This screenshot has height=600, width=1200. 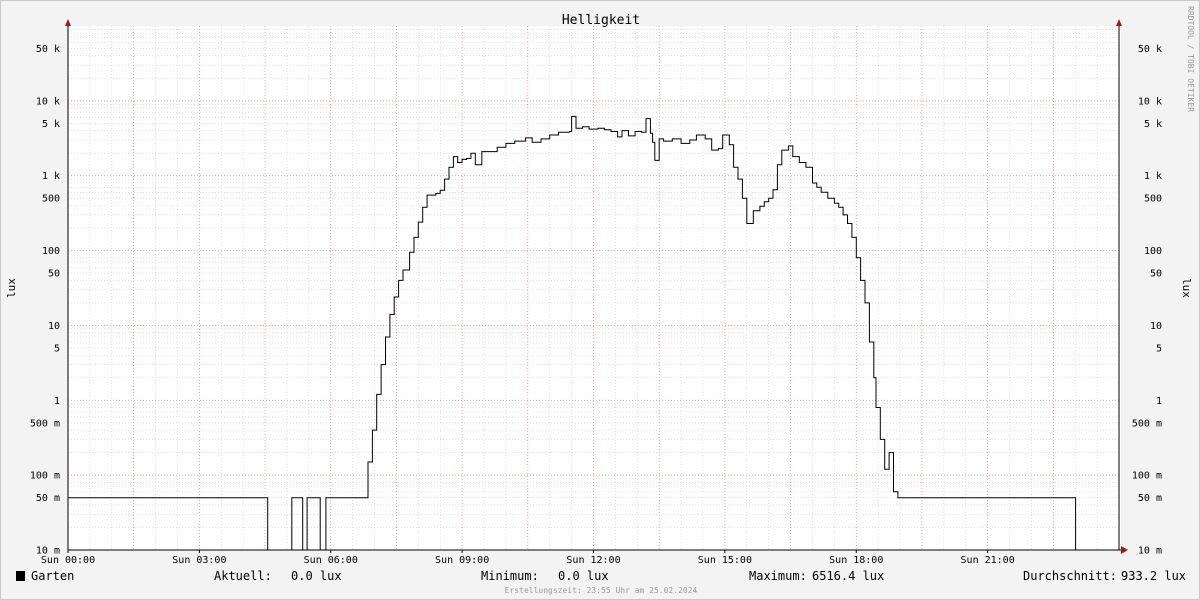 What do you see at coordinates (856, 560) in the screenshot?
I see `x-tick-label: Sun 18:00` at bounding box center [856, 560].